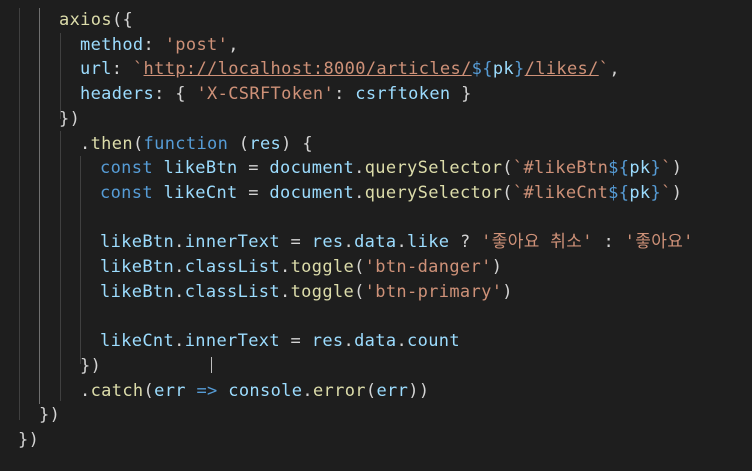  I want to click on code-token: likeCnt, so click(137, 341).